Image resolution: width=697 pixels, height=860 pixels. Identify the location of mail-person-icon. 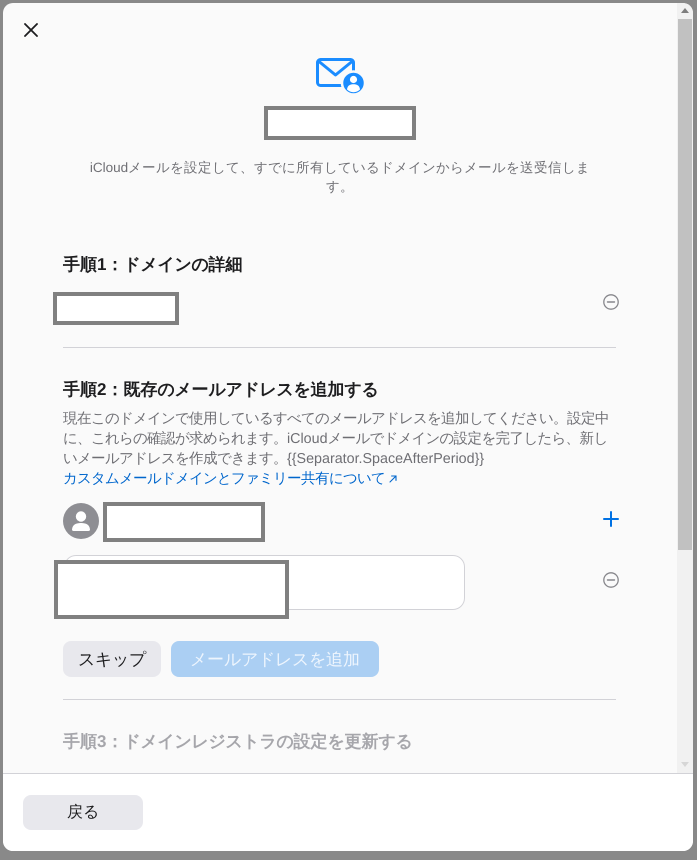
(341, 77).